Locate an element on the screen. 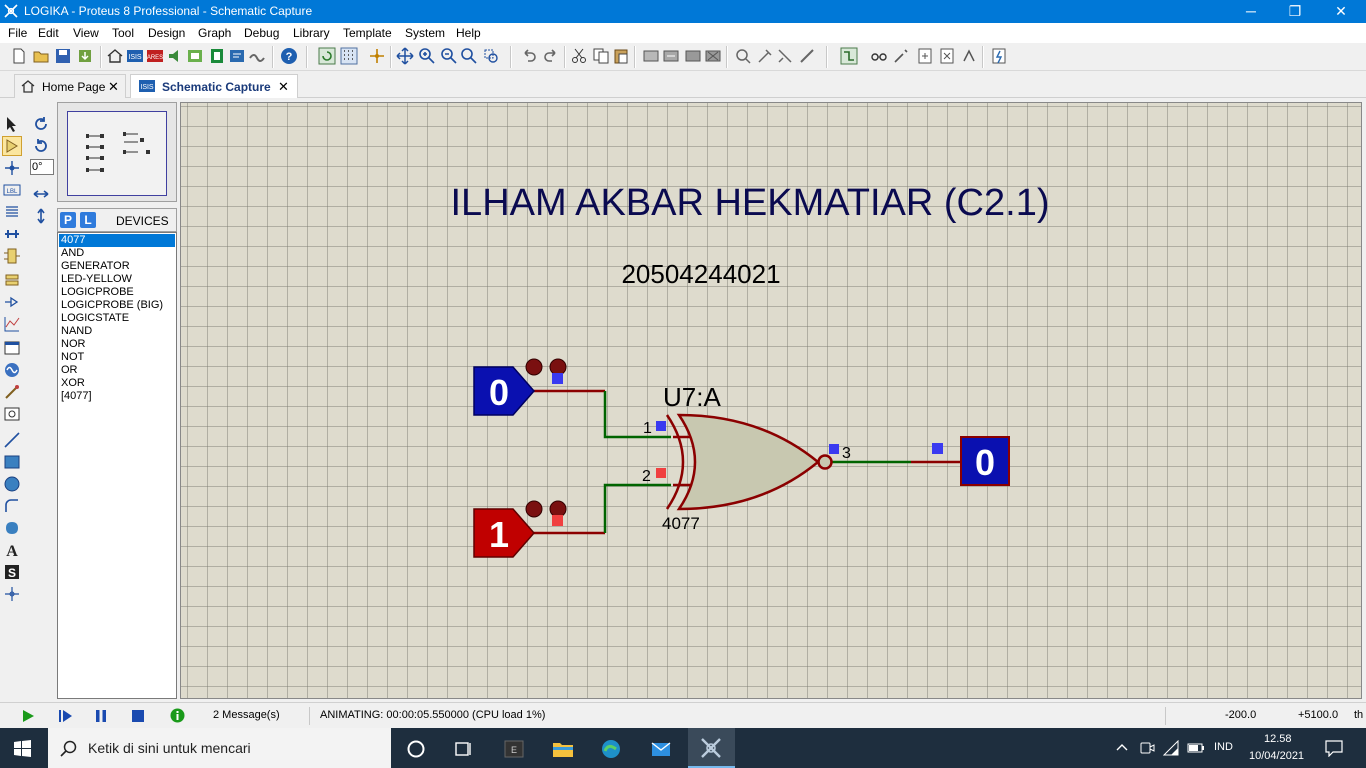 This screenshot has height=768, width=1366. remove-sheet-icon is located at coordinates (947, 56).